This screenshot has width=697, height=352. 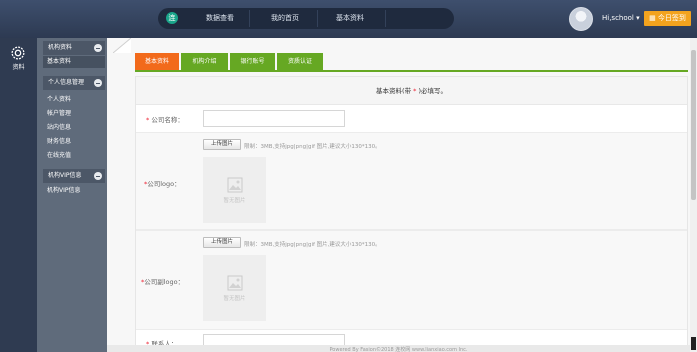 I want to click on upload-sublogo-button: 上传图片, so click(x=222, y=242).